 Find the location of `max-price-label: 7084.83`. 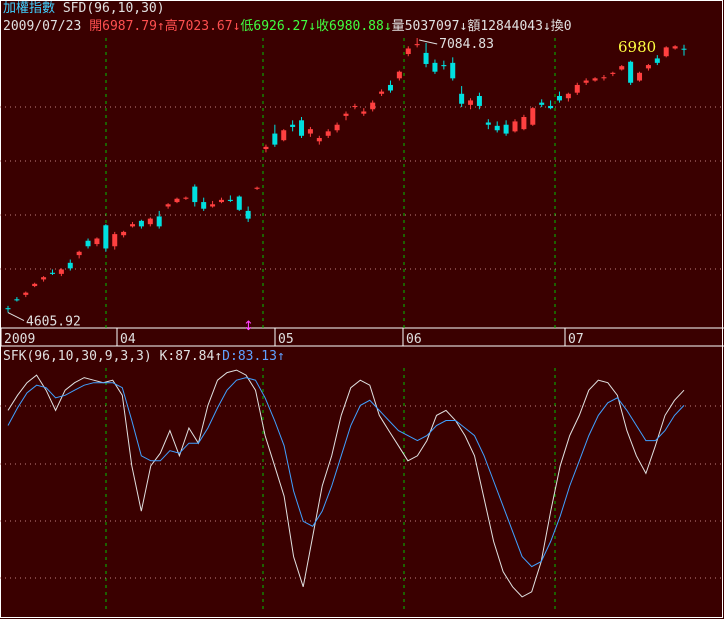

max-price-label: 7084.83 is located at coordinates (466, 44).